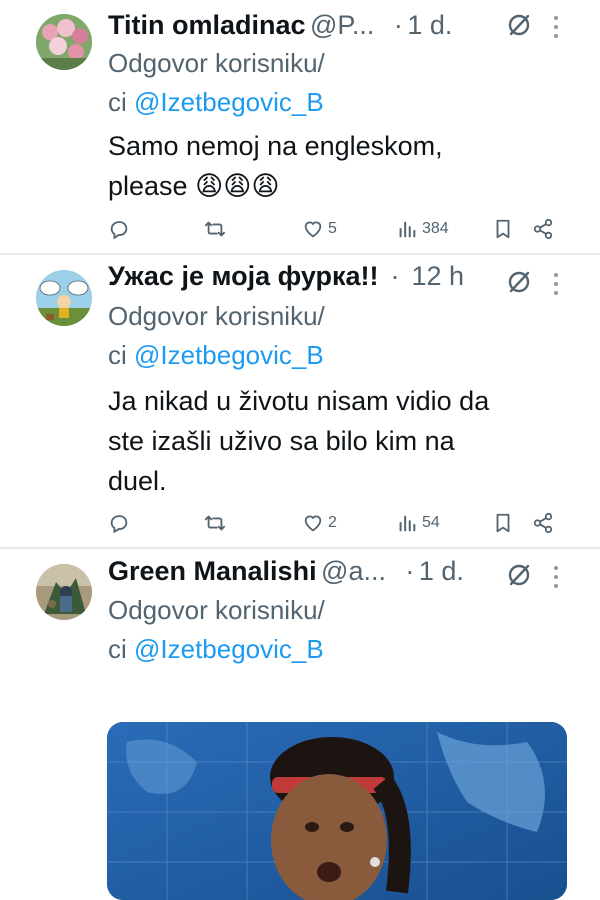 This screenshot has height=900, width=600. Describe the element at coordinates (137, 481) in the screenshot. I see `tweet-text-line: duel.` at that location.